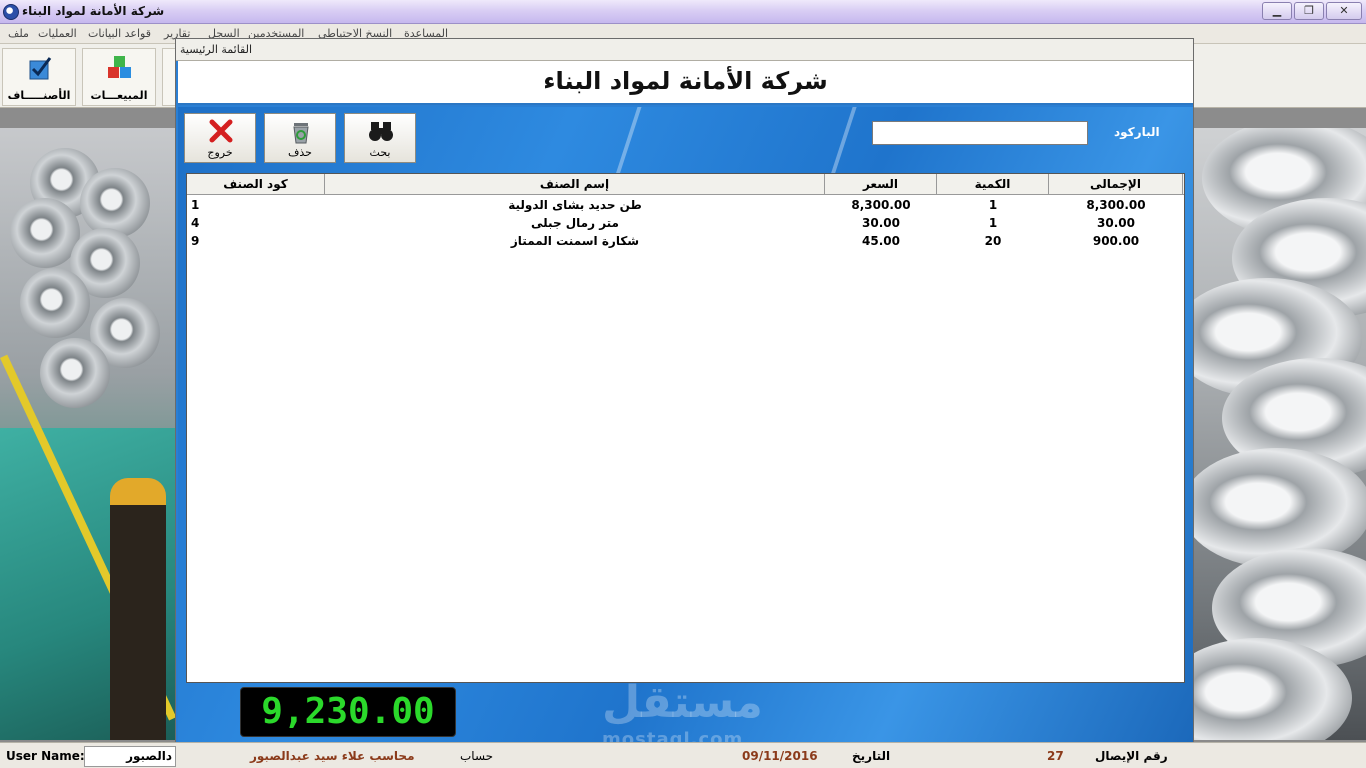  Describe the element at coordinates (380, 152) in the screenshot. I see `search-button-label: بحث` at that location.